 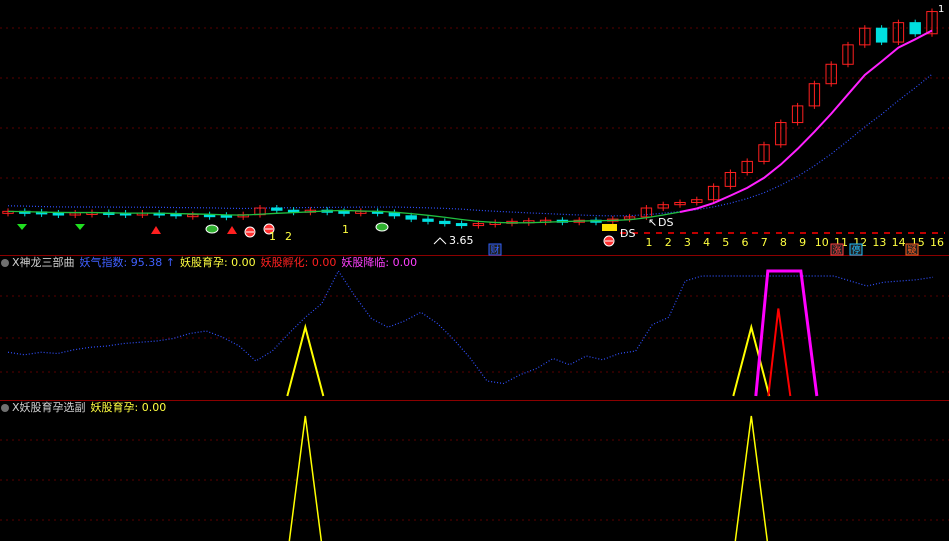 What do you see at coordinates (764, 242) in the screenshot?
I see `day-counter-label: 7` at bounding box center [764, 242].